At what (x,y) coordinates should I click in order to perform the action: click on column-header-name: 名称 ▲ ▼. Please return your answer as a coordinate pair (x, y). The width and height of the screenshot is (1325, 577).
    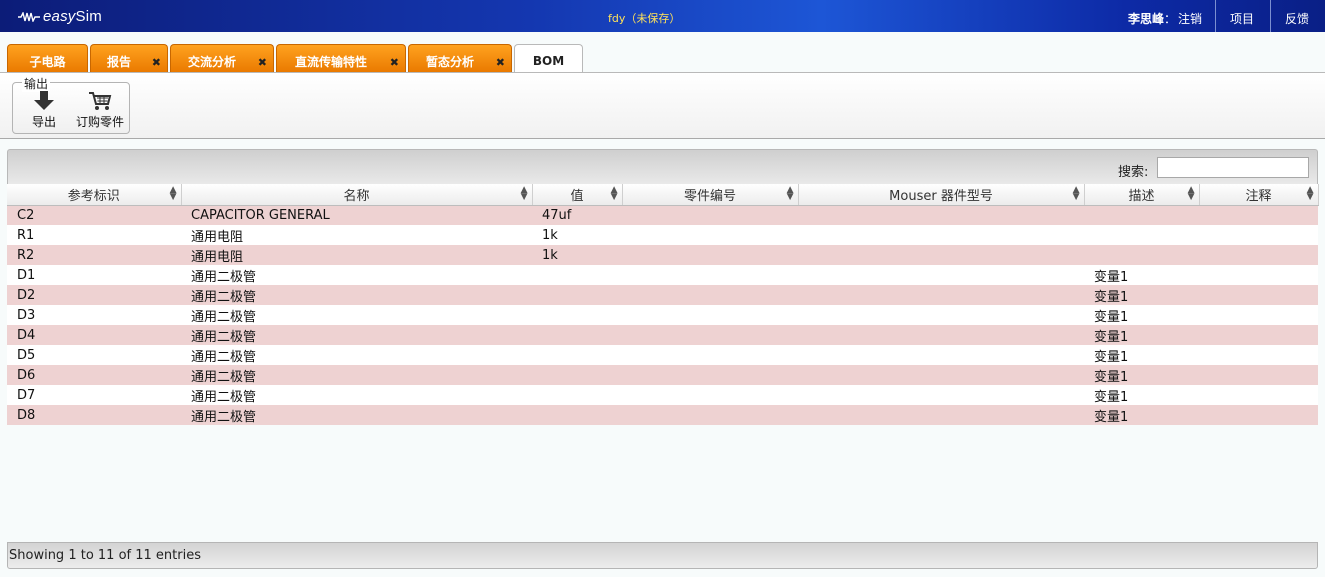
    Looking at the image, I should click on (357, 195).